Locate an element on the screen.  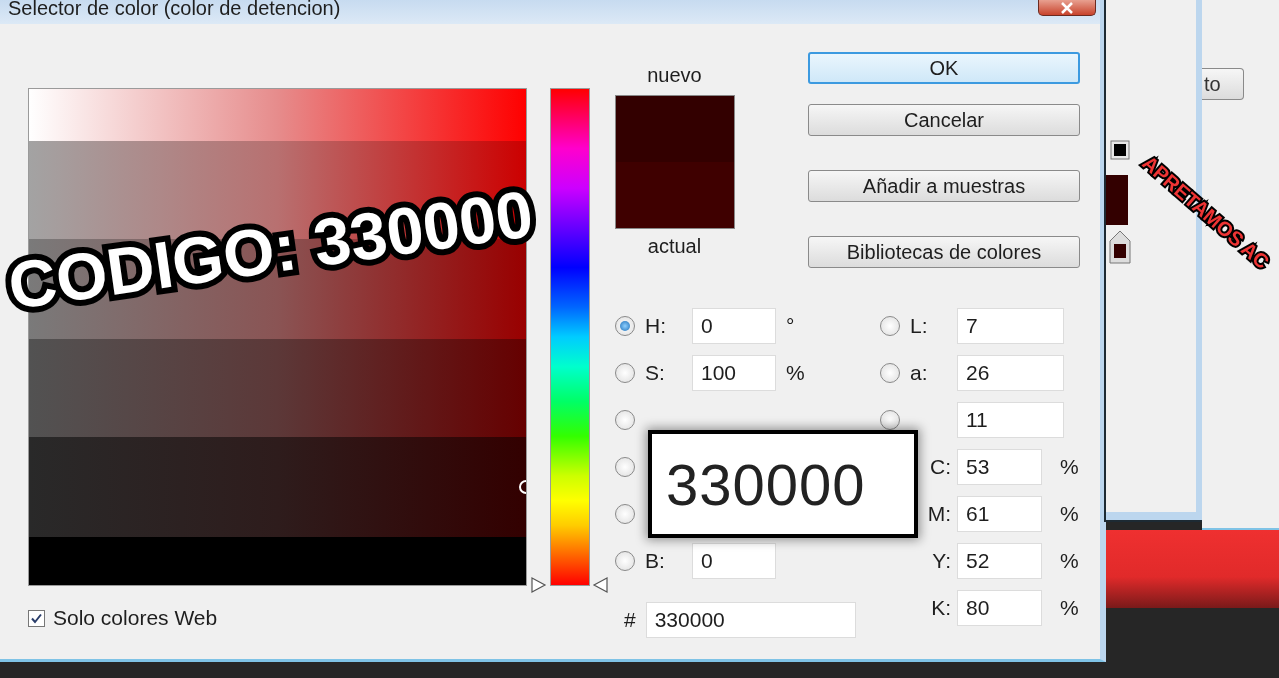
dialog-button: to is located at coordinates (1223, 84).